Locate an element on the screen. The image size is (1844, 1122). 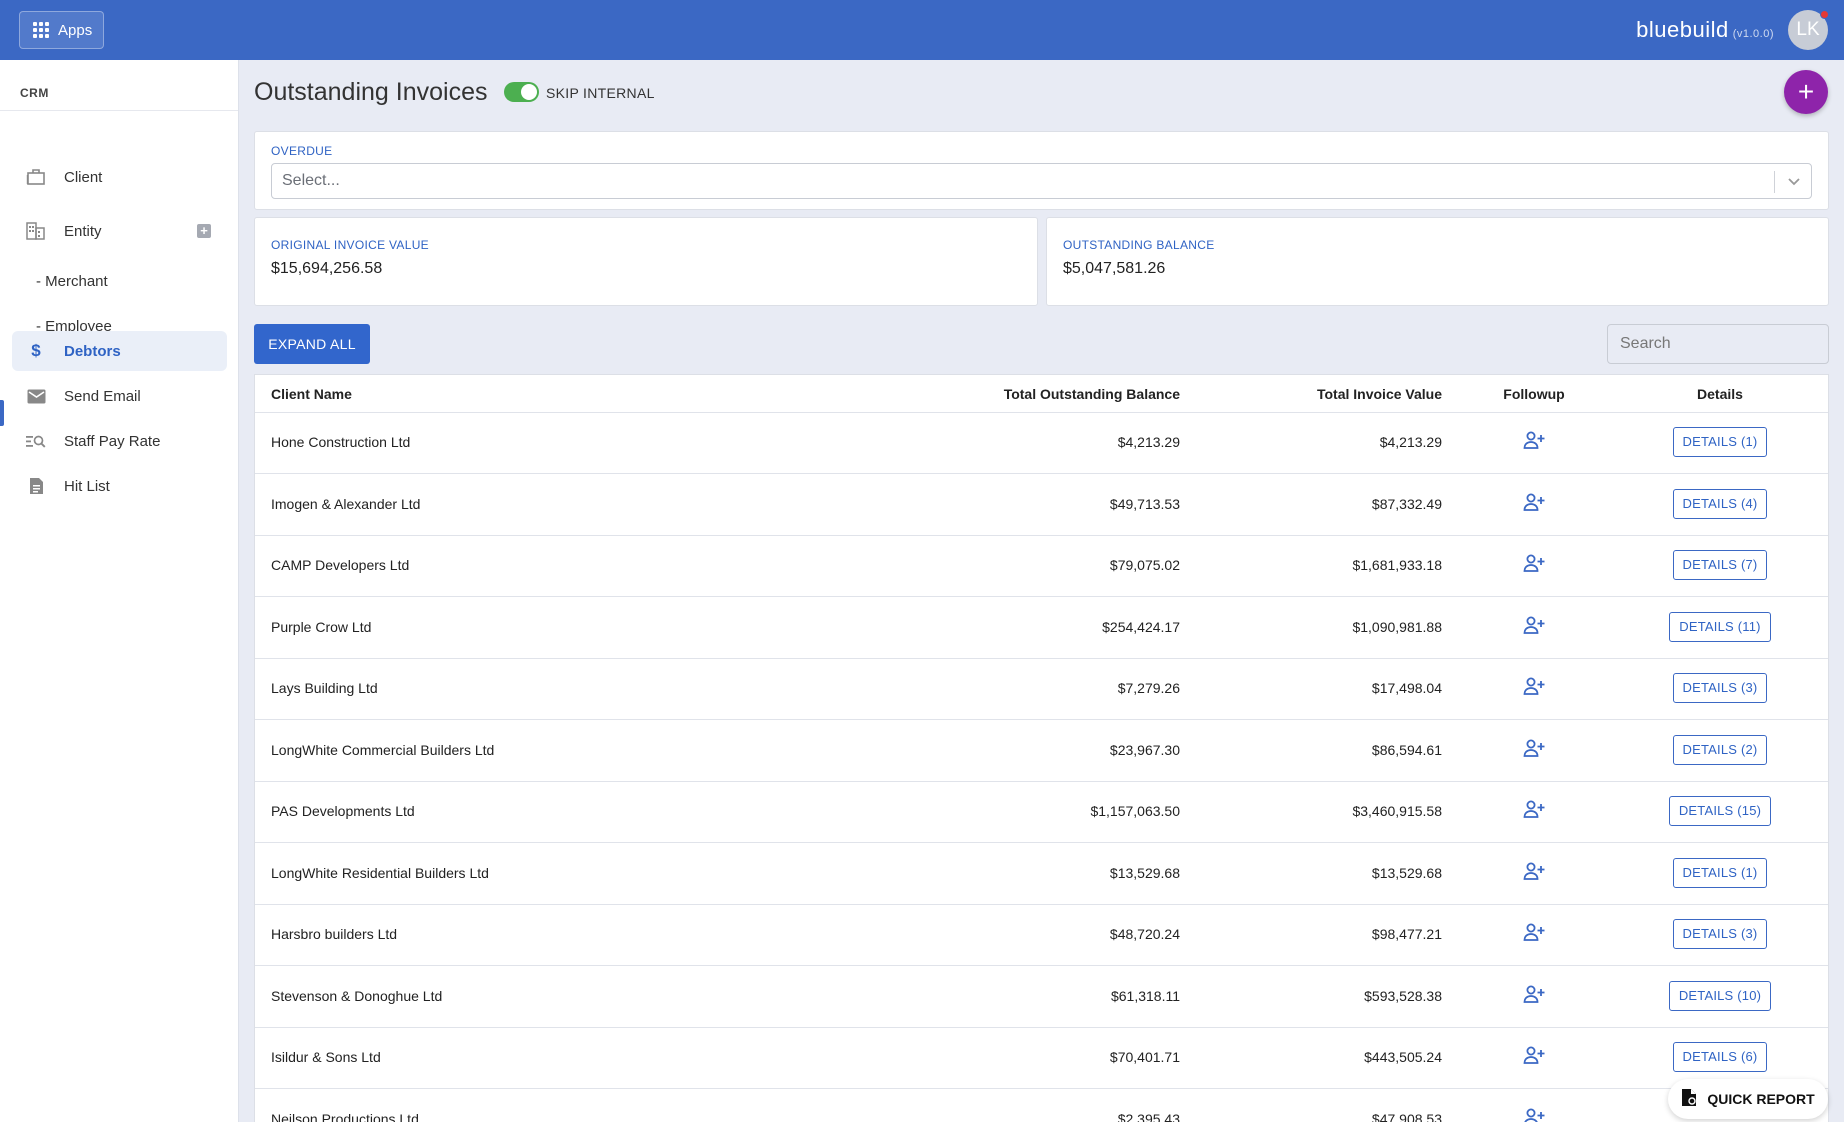
invoice-cell: $1,681,933.18 is located at coordinates (1397, 565).